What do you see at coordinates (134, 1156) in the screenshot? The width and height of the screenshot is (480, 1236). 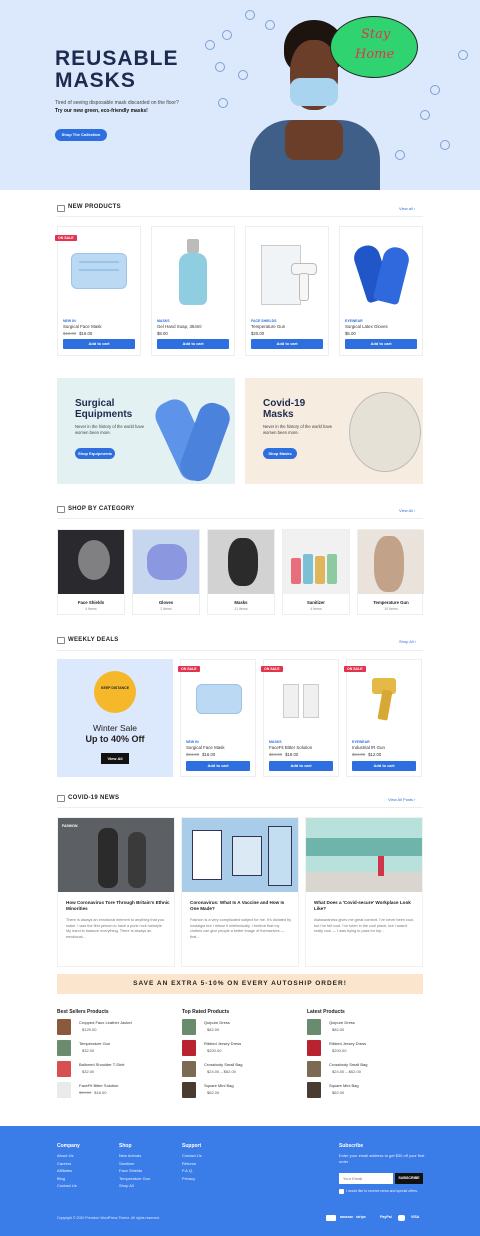 I see `footer-link: New Arrivals` at bounding box center [134, 1156].